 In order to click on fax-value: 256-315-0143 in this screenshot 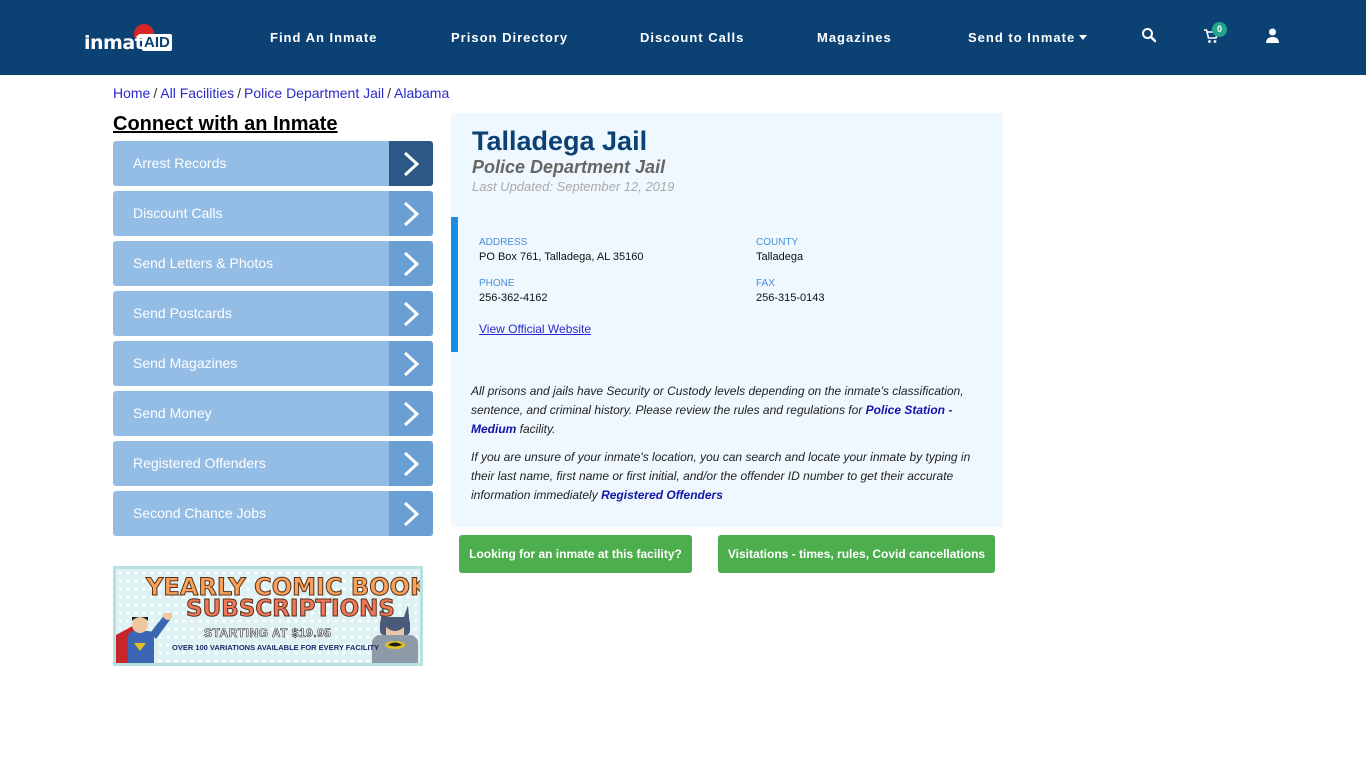, I will do `click(790, 298)`.